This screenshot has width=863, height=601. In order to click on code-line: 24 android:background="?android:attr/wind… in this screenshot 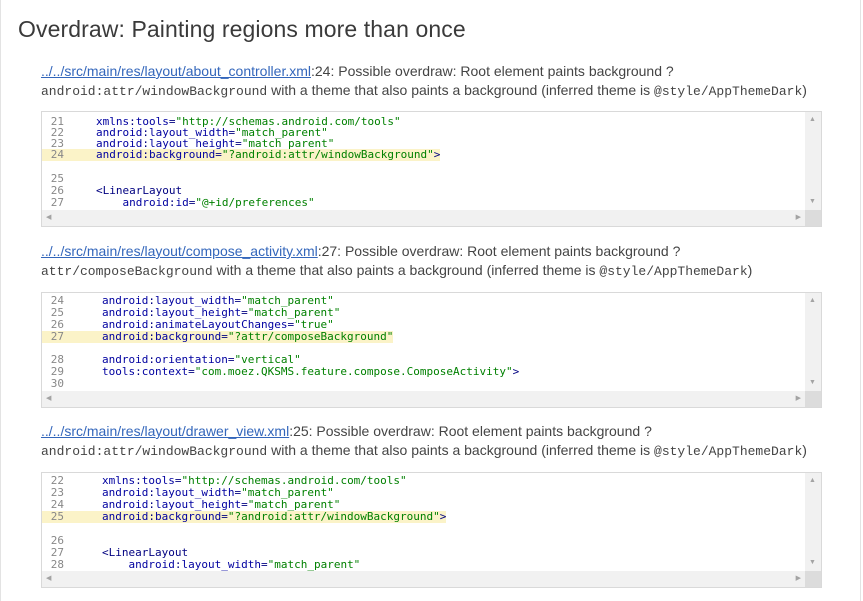, I will do `click(245, 154)`.